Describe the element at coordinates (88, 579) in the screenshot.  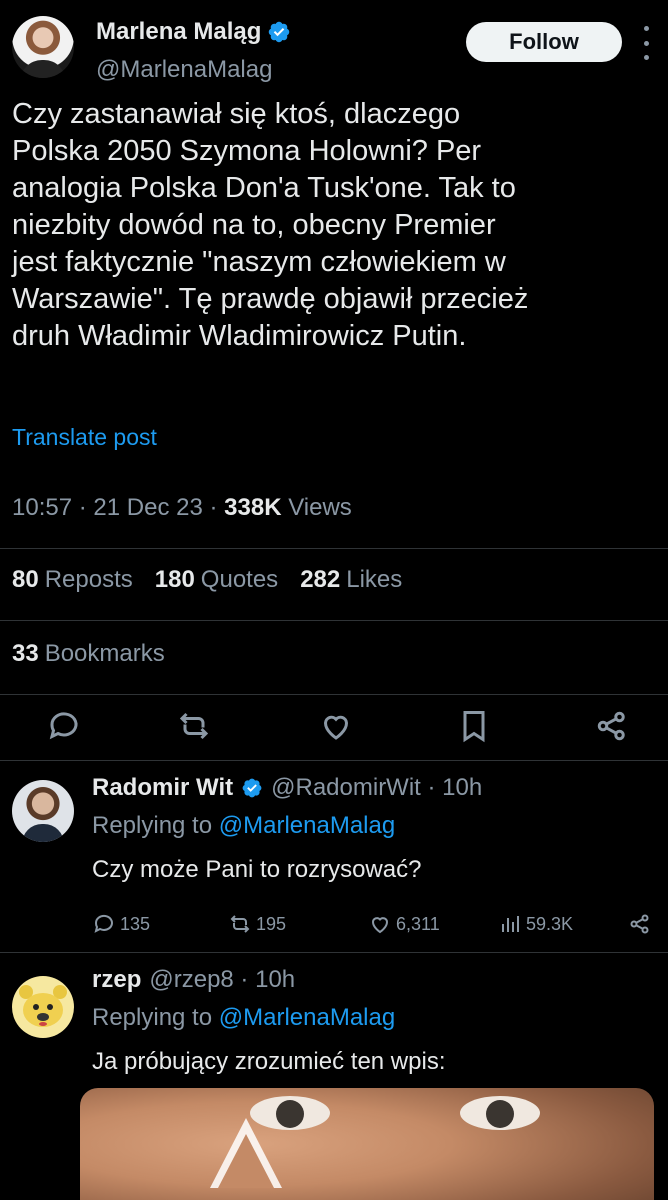
I see `reposts-label: Reposts` at that location.